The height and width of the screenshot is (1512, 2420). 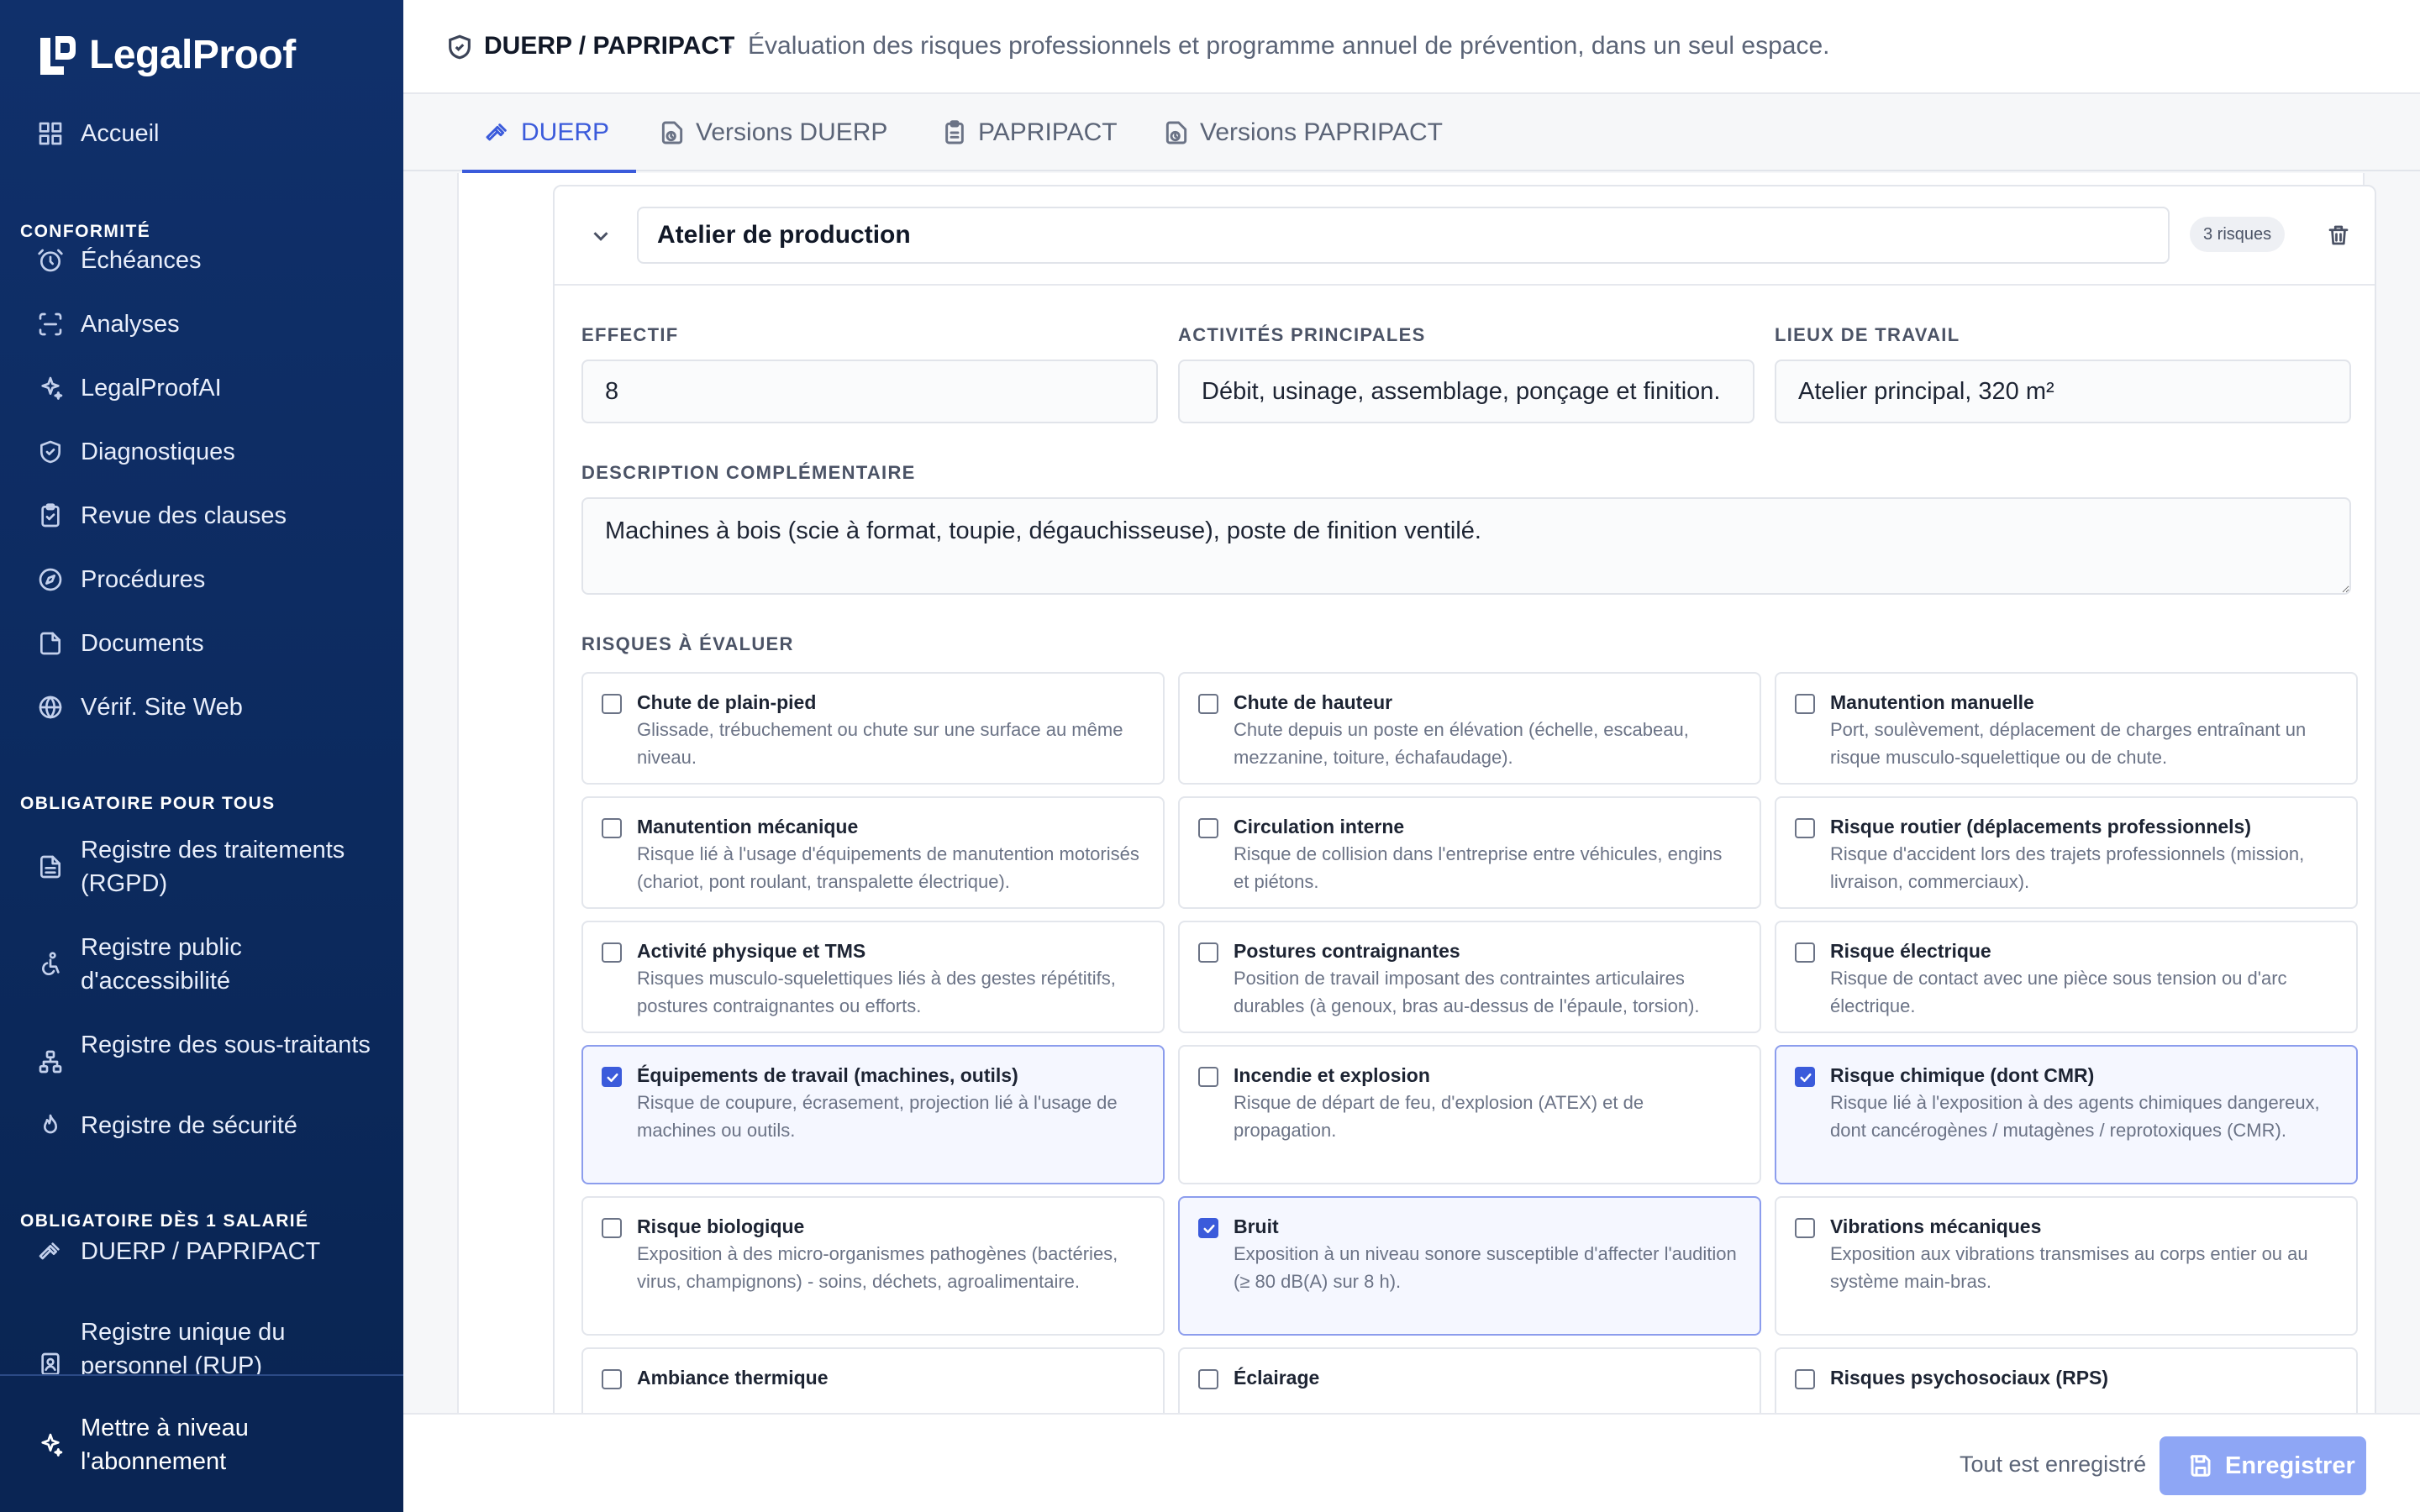 I want to click on effectif-input, so click(x=870, y=391).